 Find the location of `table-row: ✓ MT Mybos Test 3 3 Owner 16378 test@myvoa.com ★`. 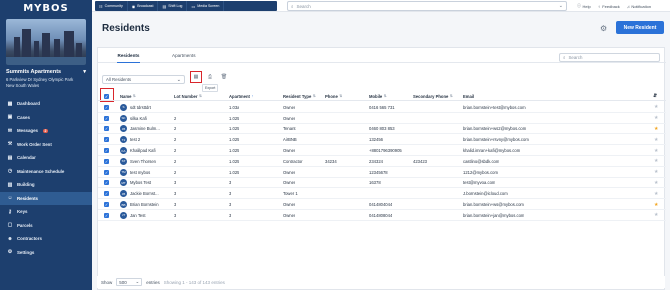

table-row: ✓ MT Mybos Test 3 3 Owner 16378 test@myvoa.com ★ is located at coordinates (382, 183).